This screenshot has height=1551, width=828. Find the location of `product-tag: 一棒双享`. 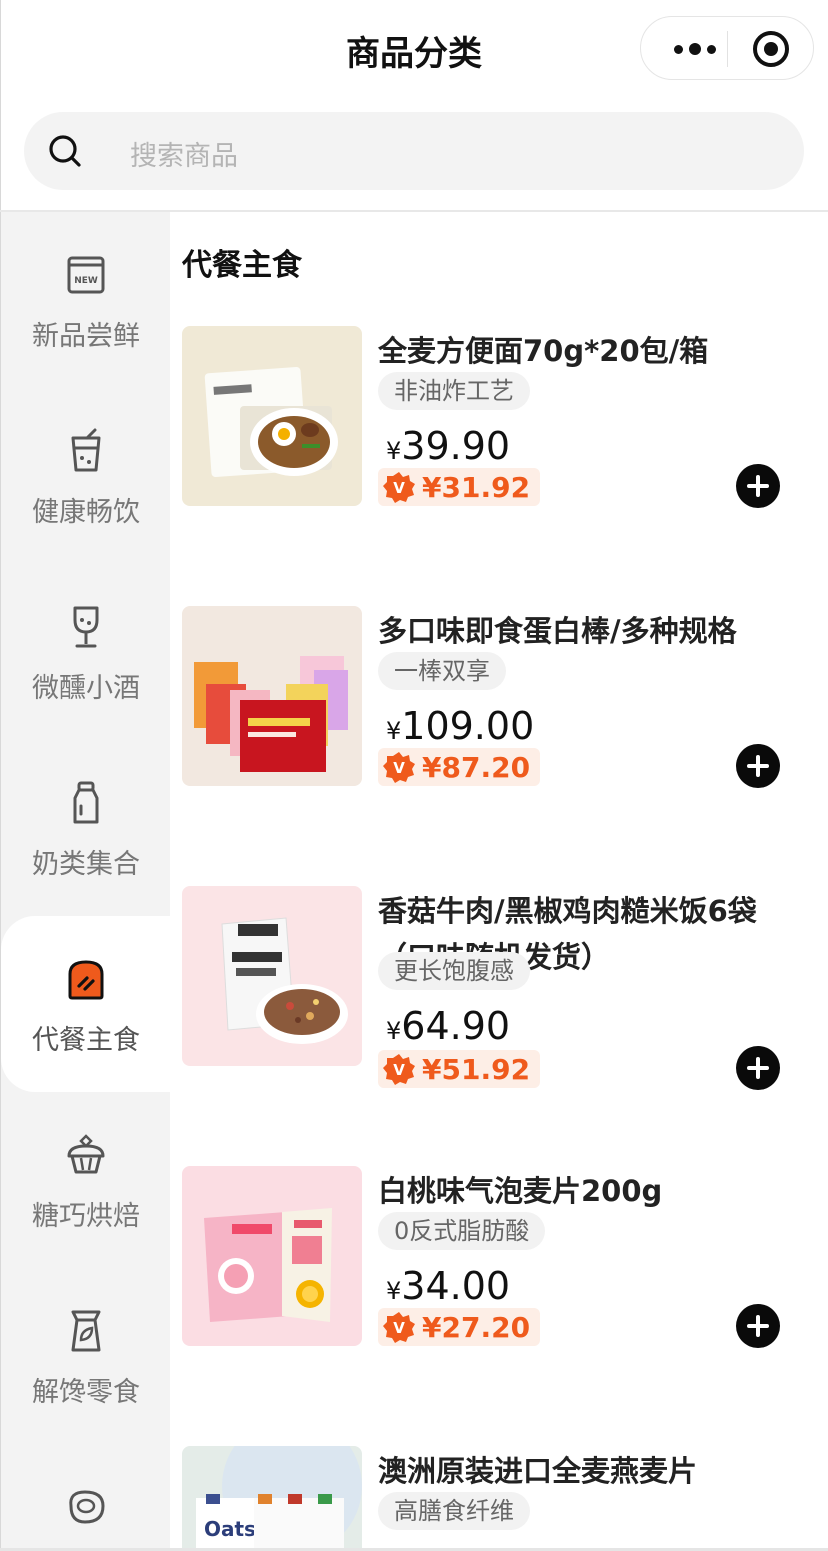

product-tag: 一棒双享 is located at coordinates (442, 671).